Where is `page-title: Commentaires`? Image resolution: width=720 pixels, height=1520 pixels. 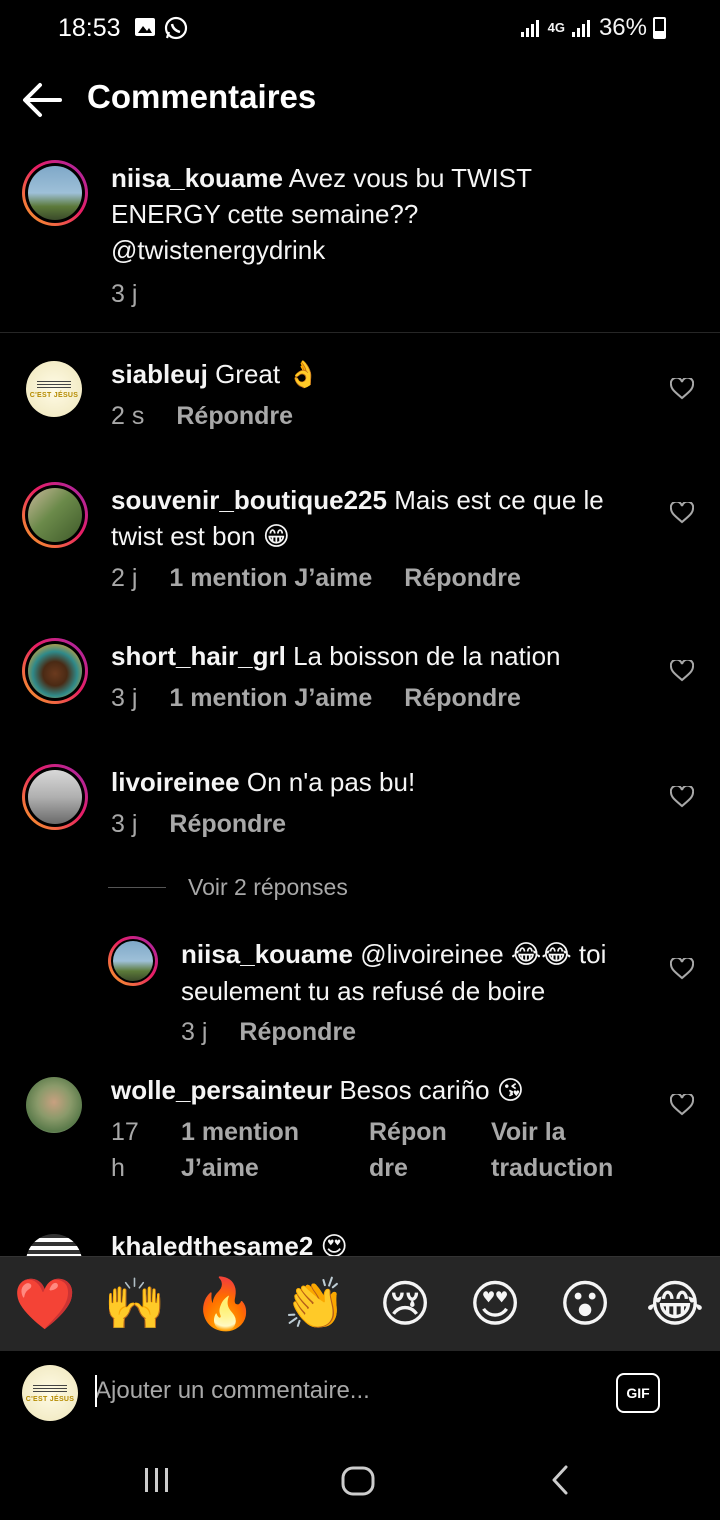
page-title: Commentaires is located at coordinates (202, 96).